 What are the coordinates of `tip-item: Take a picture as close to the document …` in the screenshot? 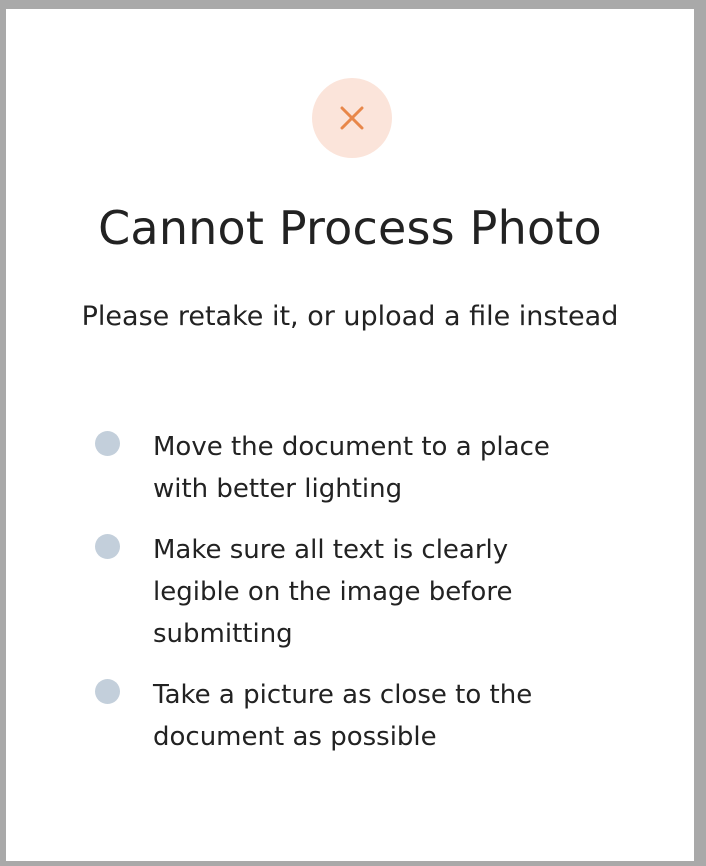 It's located at (355, 716).